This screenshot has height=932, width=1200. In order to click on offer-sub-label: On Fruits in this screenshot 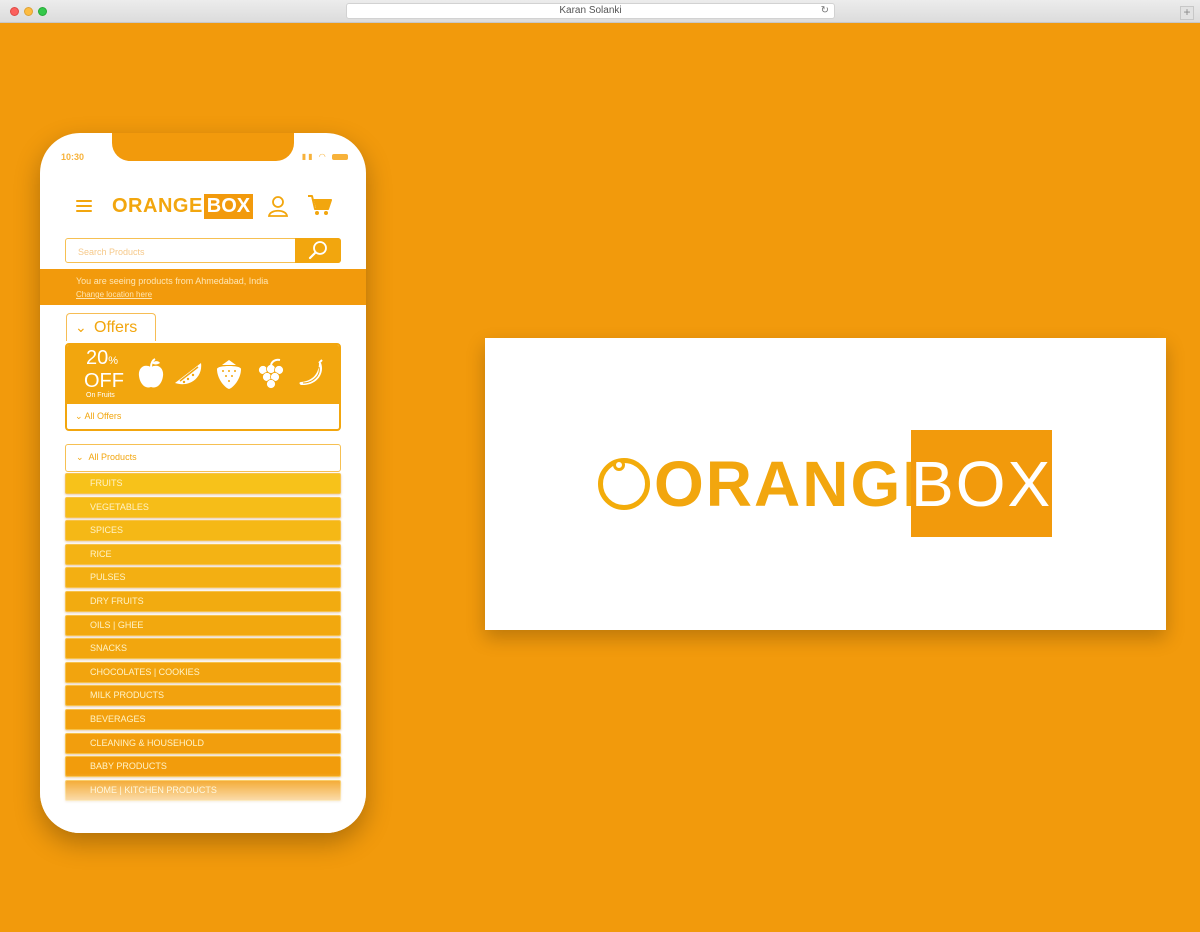, I will do `click(100, 395)`.